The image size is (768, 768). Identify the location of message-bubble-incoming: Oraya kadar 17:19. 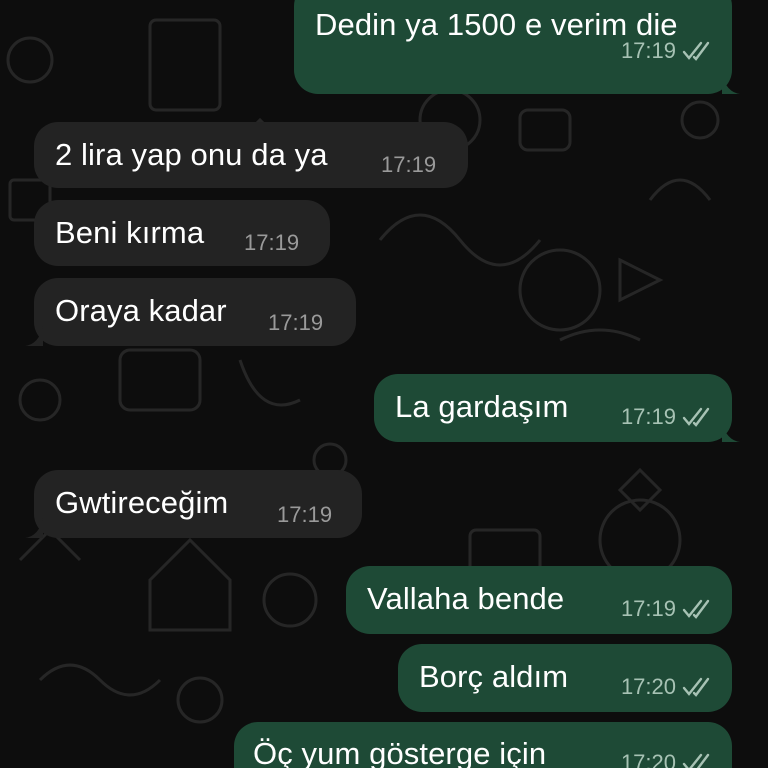
(190, 312).